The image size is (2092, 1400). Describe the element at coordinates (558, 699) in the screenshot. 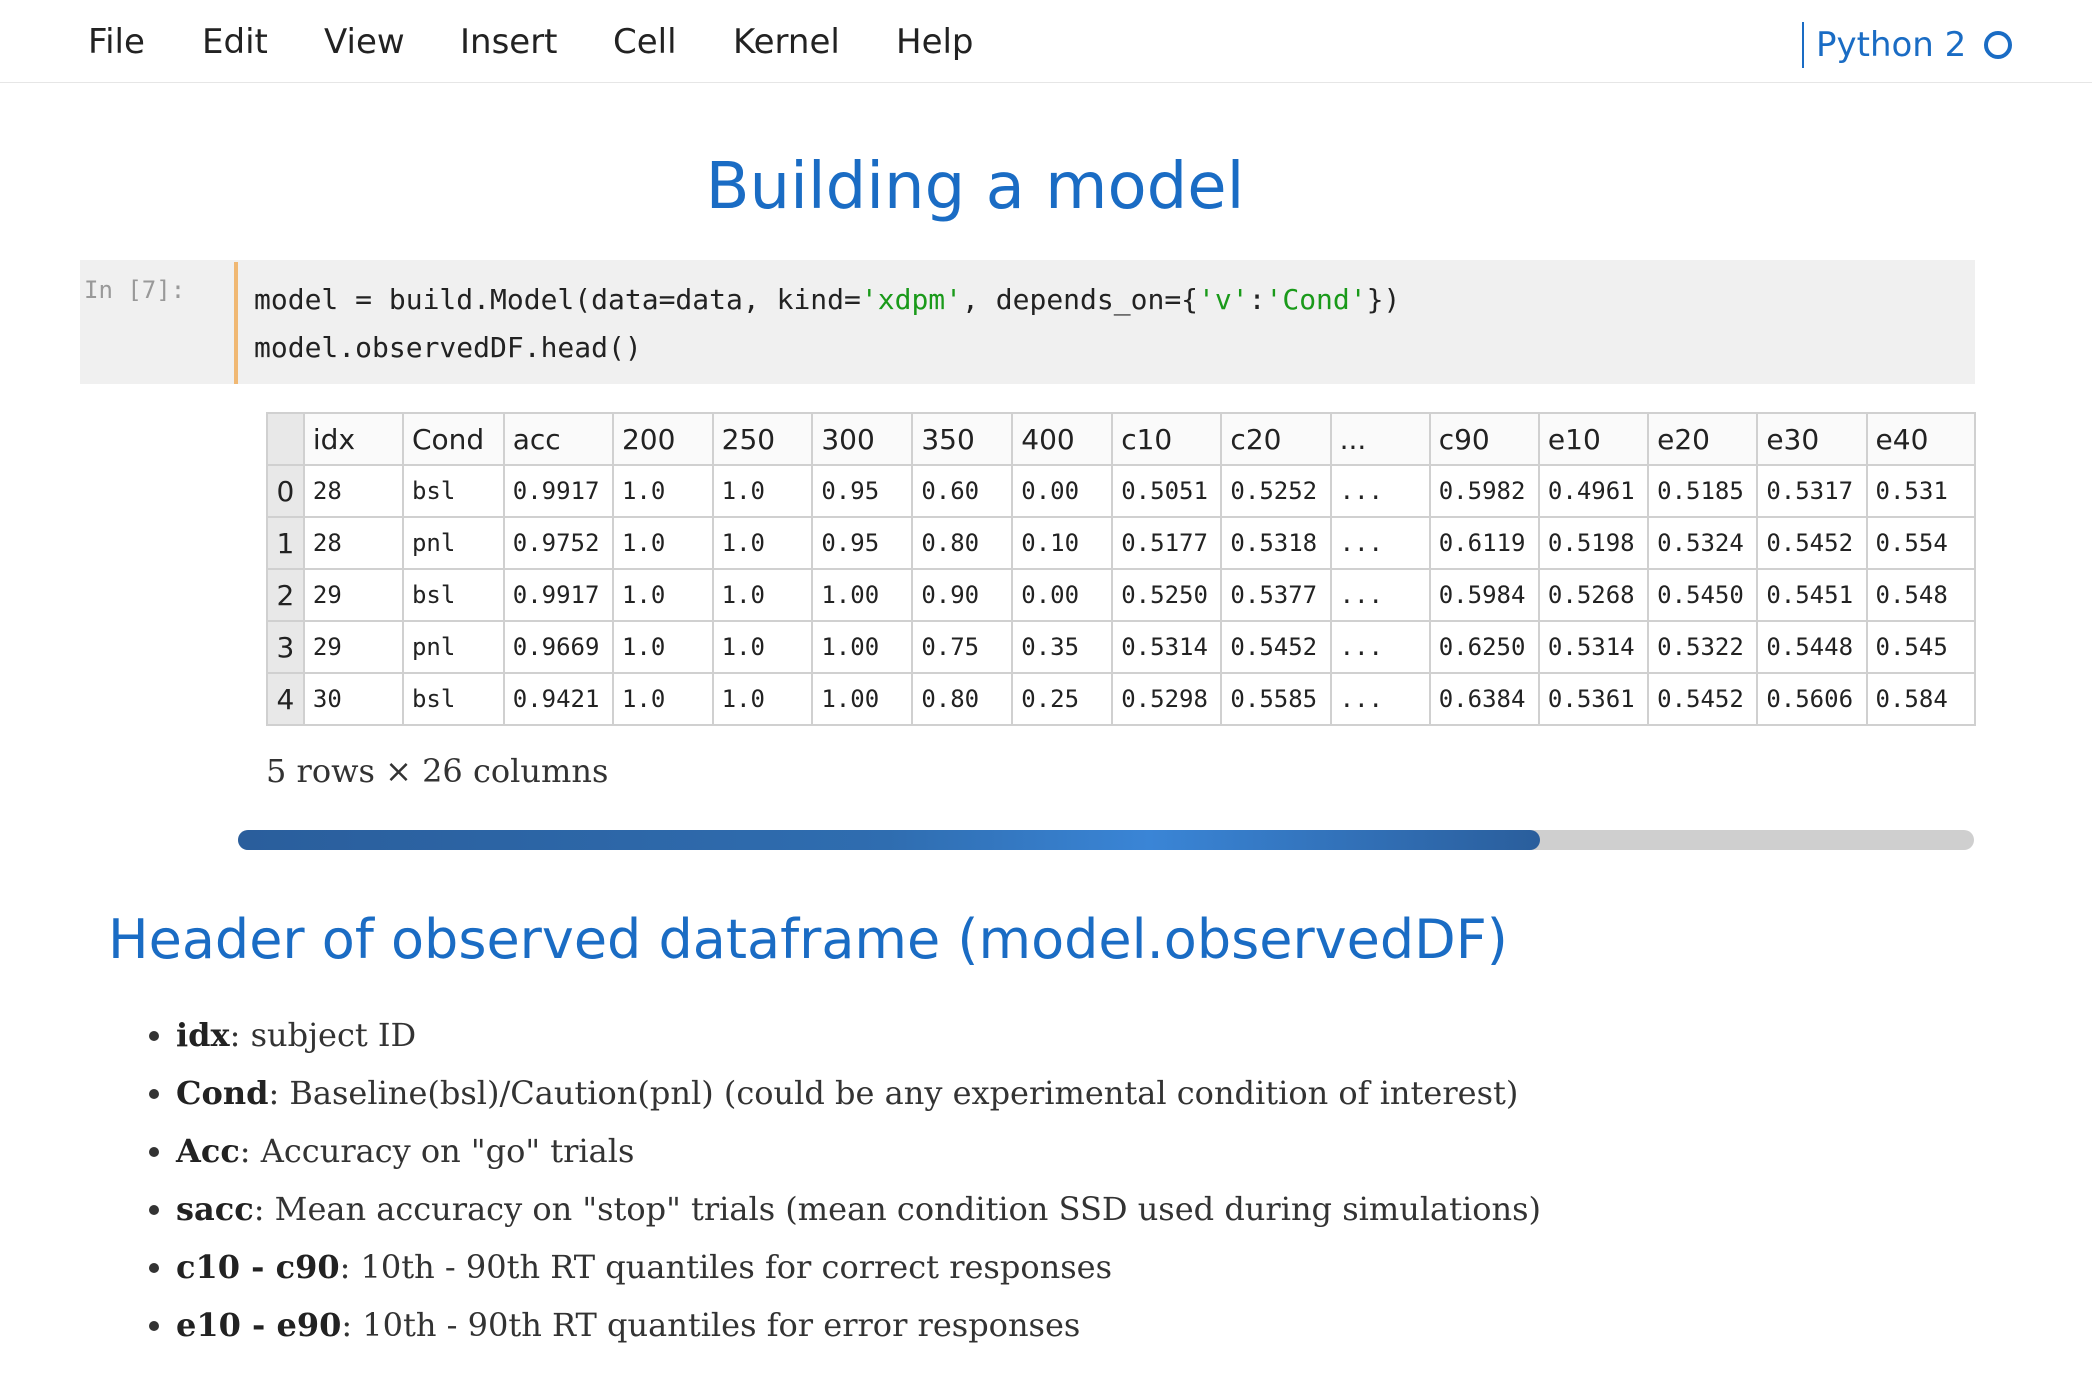

I see `table-cell: 0.9421` at that location.